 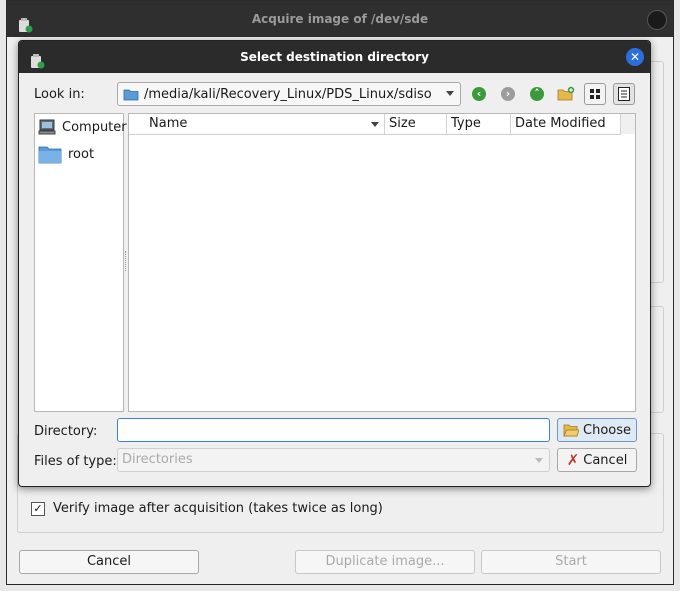 I want to click on places-sidebar: Computer root, so click(x=80, y=262).